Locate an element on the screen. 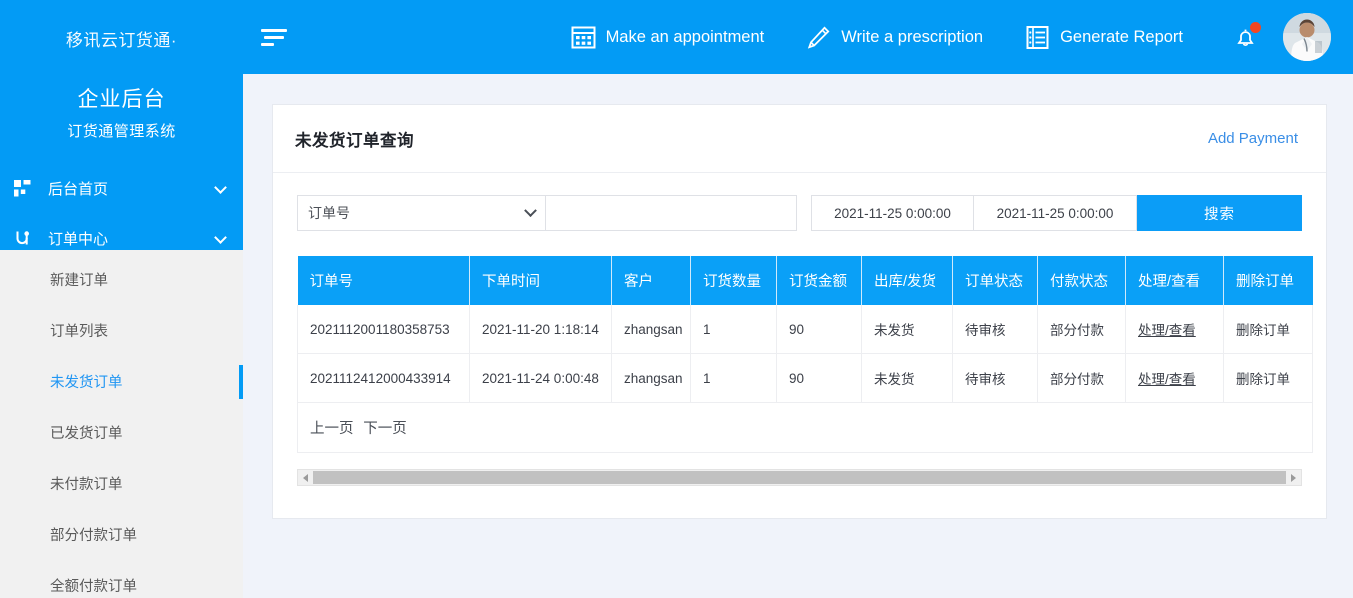  dashboard-grid-icon is located at coordinates (25, 188).